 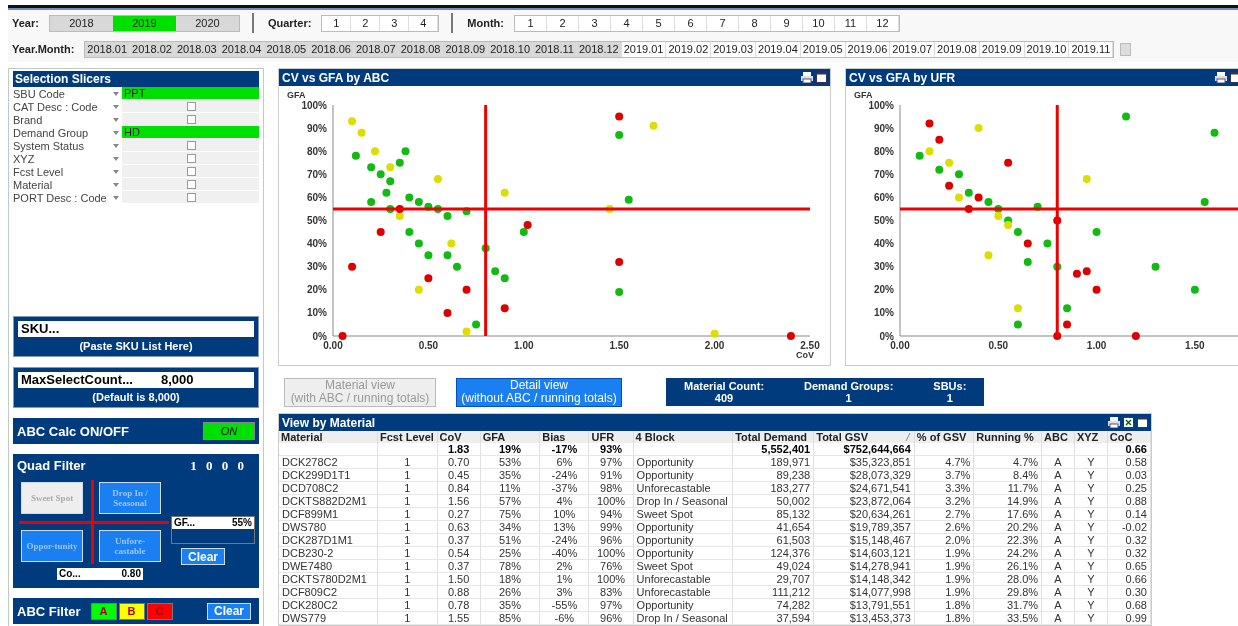 What do you see at coordinates (1007, 605) in the screenshot?
I see `table-cell: 31.7%` at bounding box center [1007, 605].